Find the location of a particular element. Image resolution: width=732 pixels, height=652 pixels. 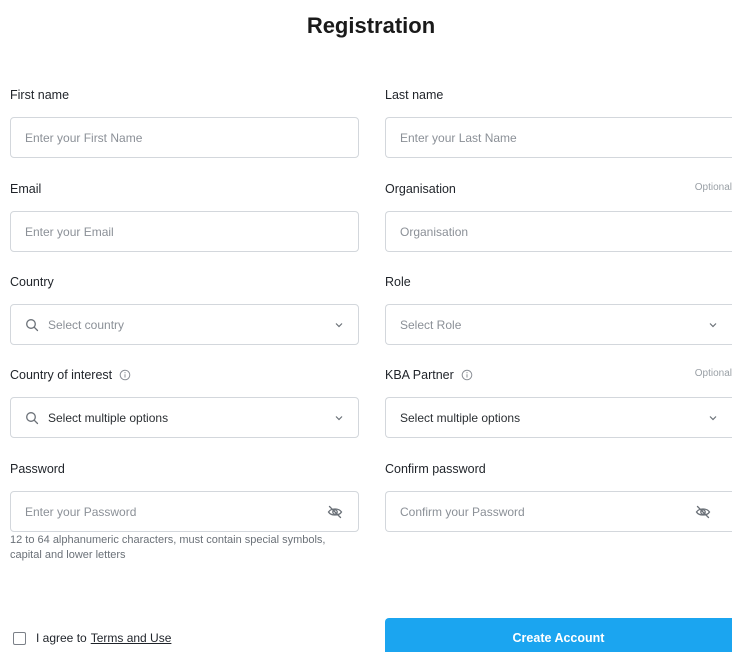

first-name-input: Enter your First Name is located at coordinates (184, 137).